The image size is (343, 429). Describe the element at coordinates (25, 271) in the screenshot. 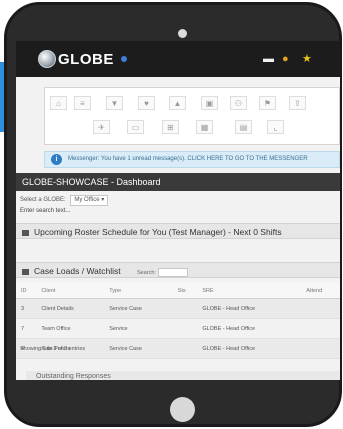

I see `list-icon` at that location.